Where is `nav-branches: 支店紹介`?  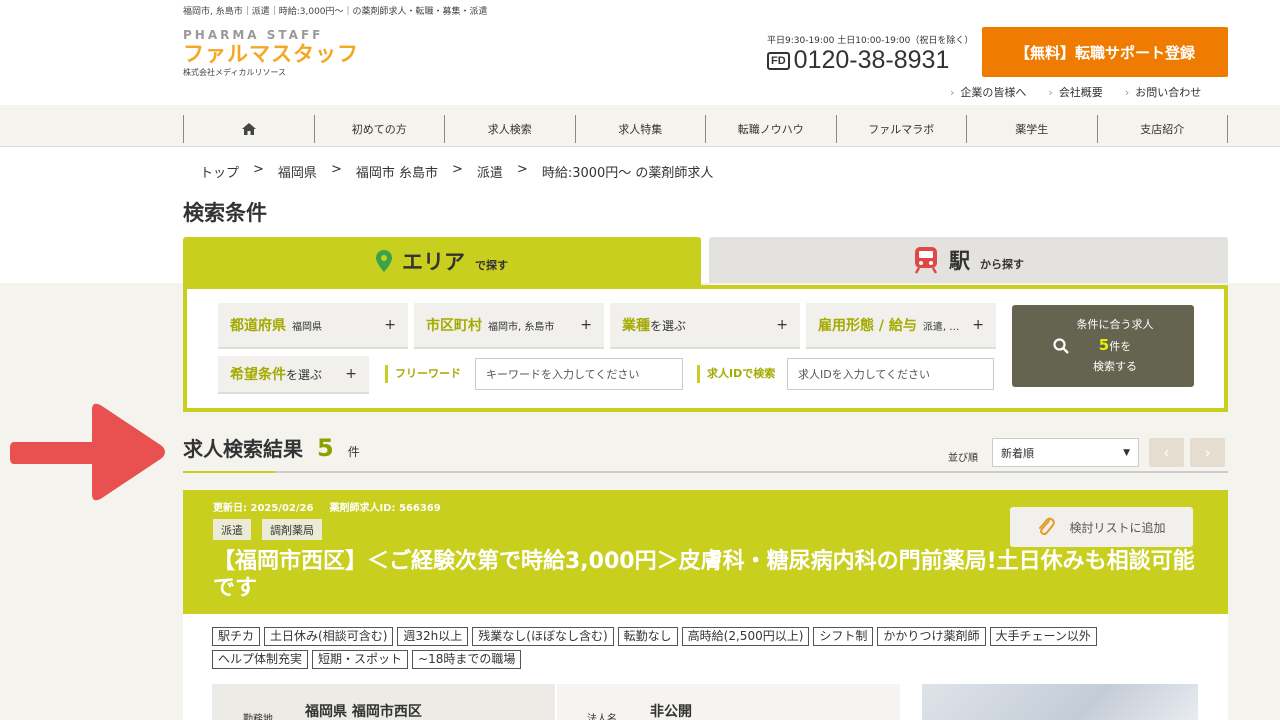
nav-branches: 支店紹介 is located at coordinates (1162, 129).